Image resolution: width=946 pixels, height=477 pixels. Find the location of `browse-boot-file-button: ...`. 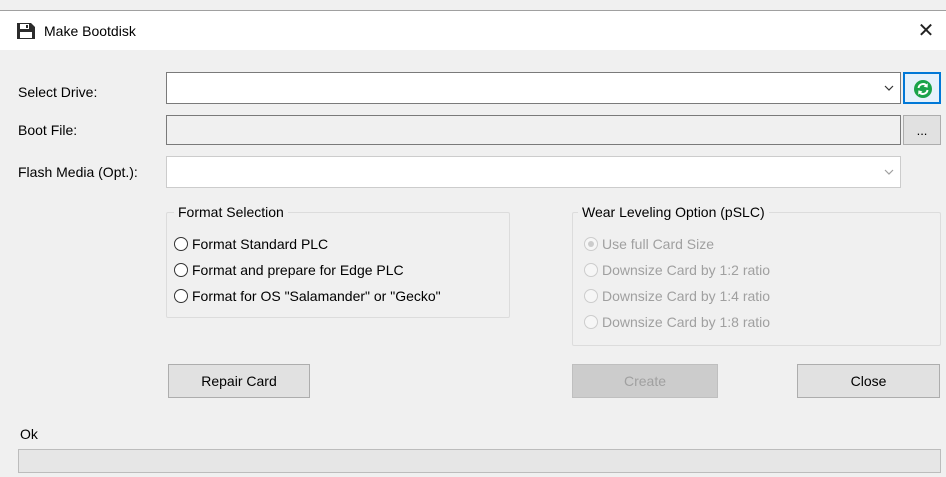

browse-boot-file-button: ... is located at coordinates (922, 130).